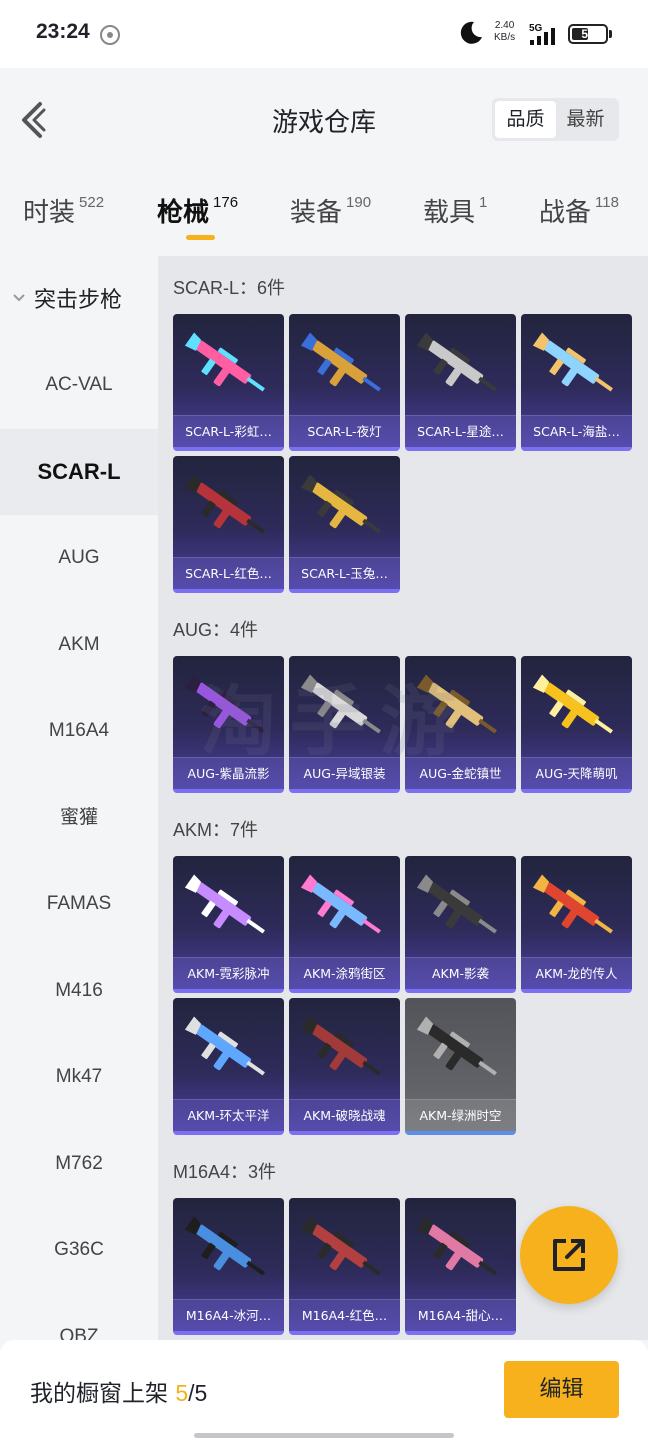 This screenshot has width=648, height=1440. Describe the element at coordinates (536, 28) in the screenshot. I see `network-type: 5G` at that location.